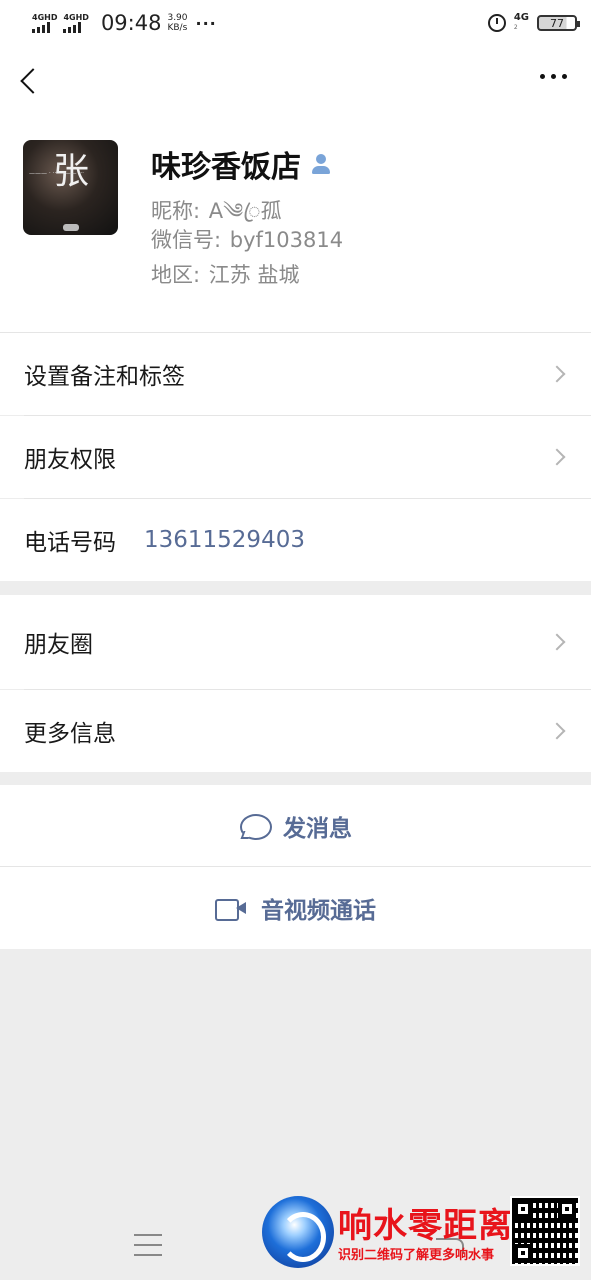 This screenshot has width=591, height=1280. What do you see at coordinates (286, 240) in the screenshot?
I see `wechat-id-value: byf103814` at bounding box center [286, 240].